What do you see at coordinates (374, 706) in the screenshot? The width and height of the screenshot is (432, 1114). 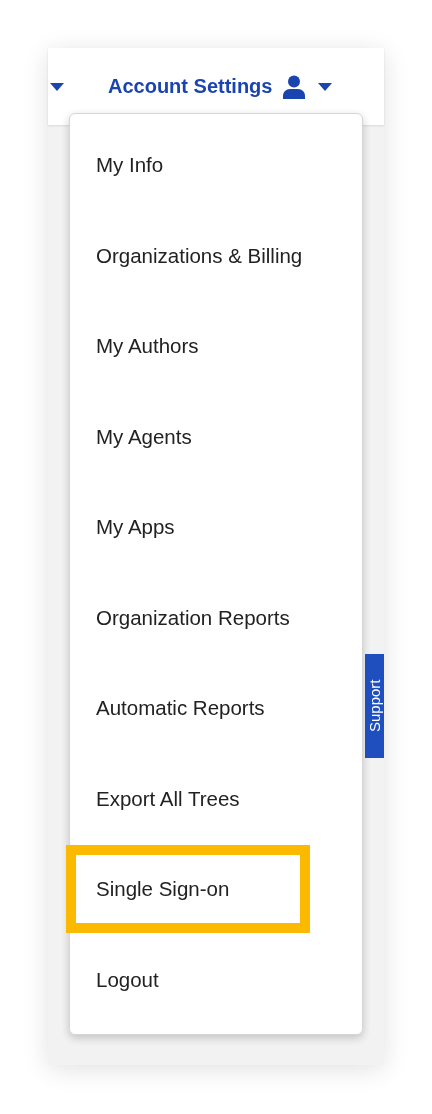 I see `support-tab: Support` at bounding box center [374, 706].